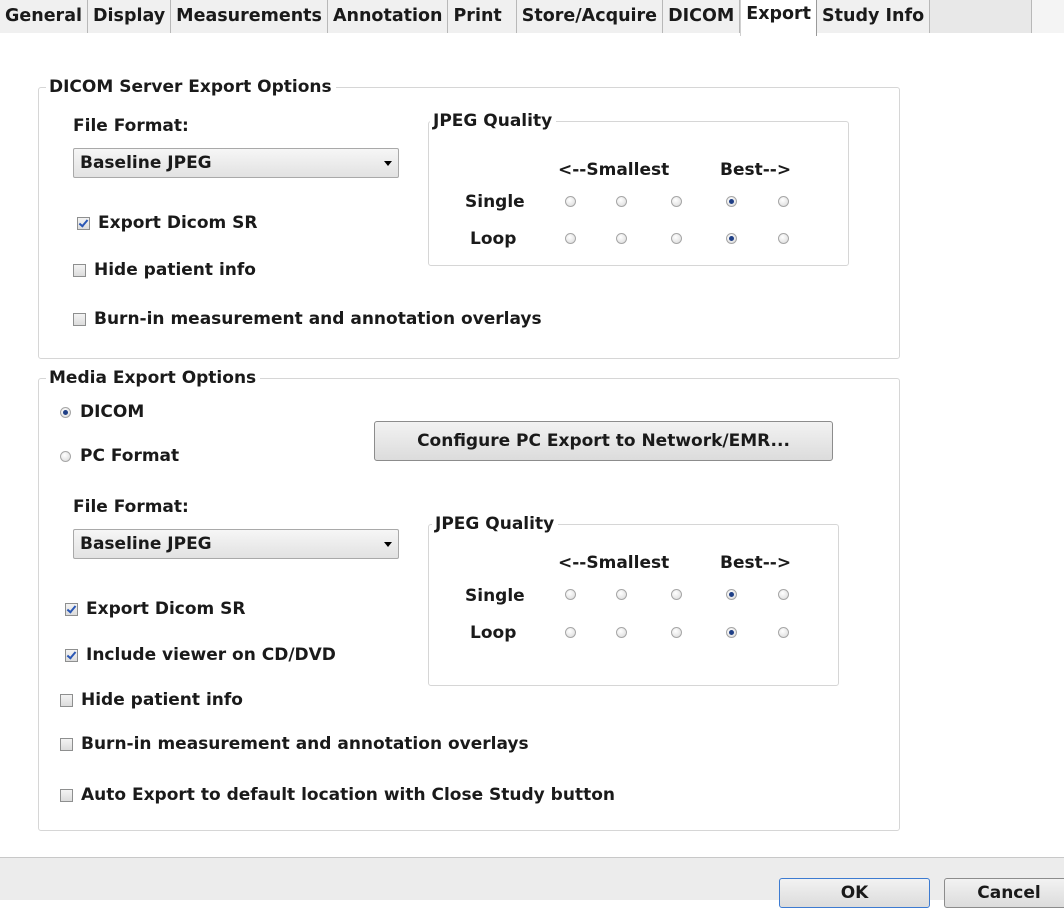 The image size is (1064, 908). What do you see at coordinates (1009, 893) in the screenshot?
I see `cancel-button-label: Cancel` at bounding box center [1009, 893].